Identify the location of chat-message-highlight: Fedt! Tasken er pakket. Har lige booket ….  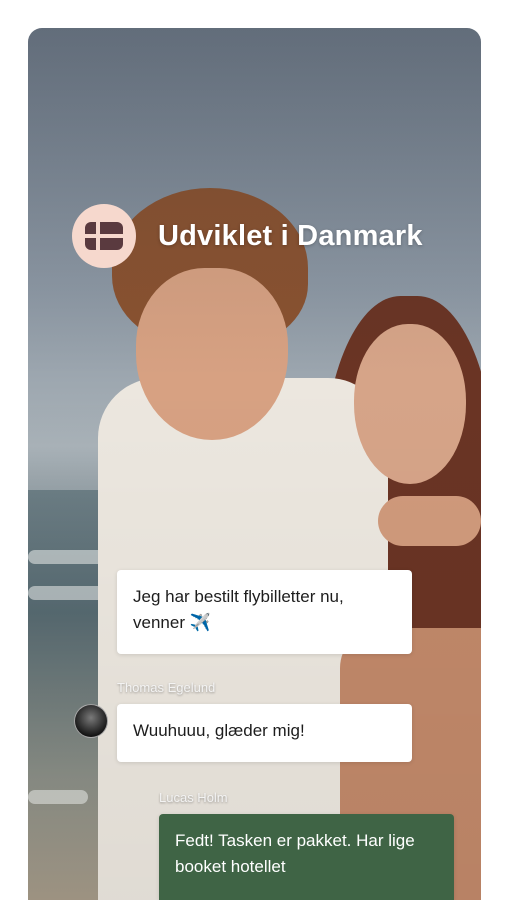
(306, 857).